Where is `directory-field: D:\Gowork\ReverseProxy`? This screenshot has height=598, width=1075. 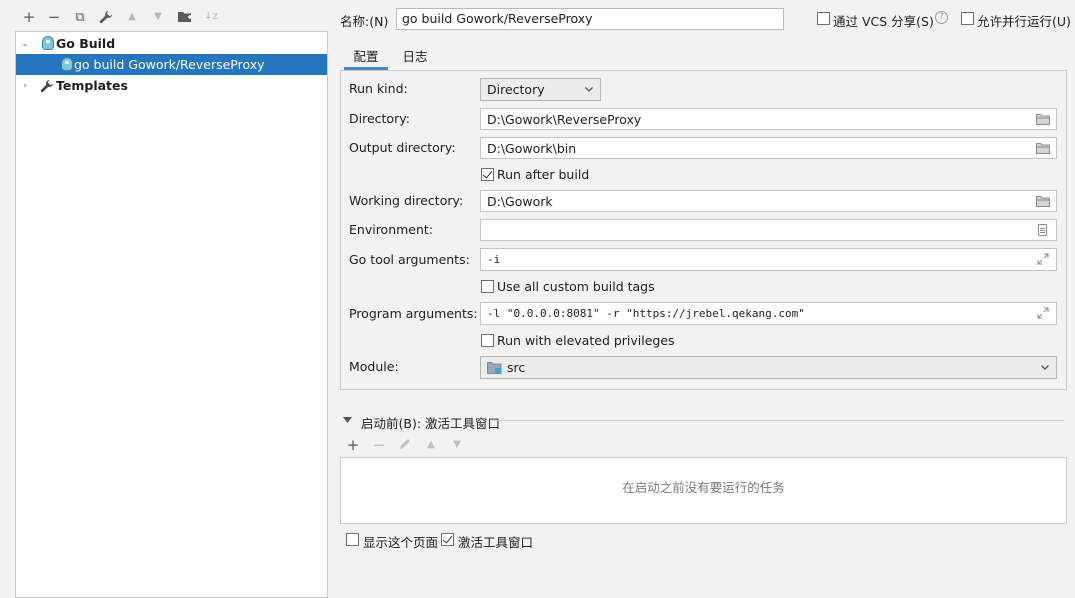
directory-field: D:\Gowork\ReverseProxy is located at coordinates (768, 119).